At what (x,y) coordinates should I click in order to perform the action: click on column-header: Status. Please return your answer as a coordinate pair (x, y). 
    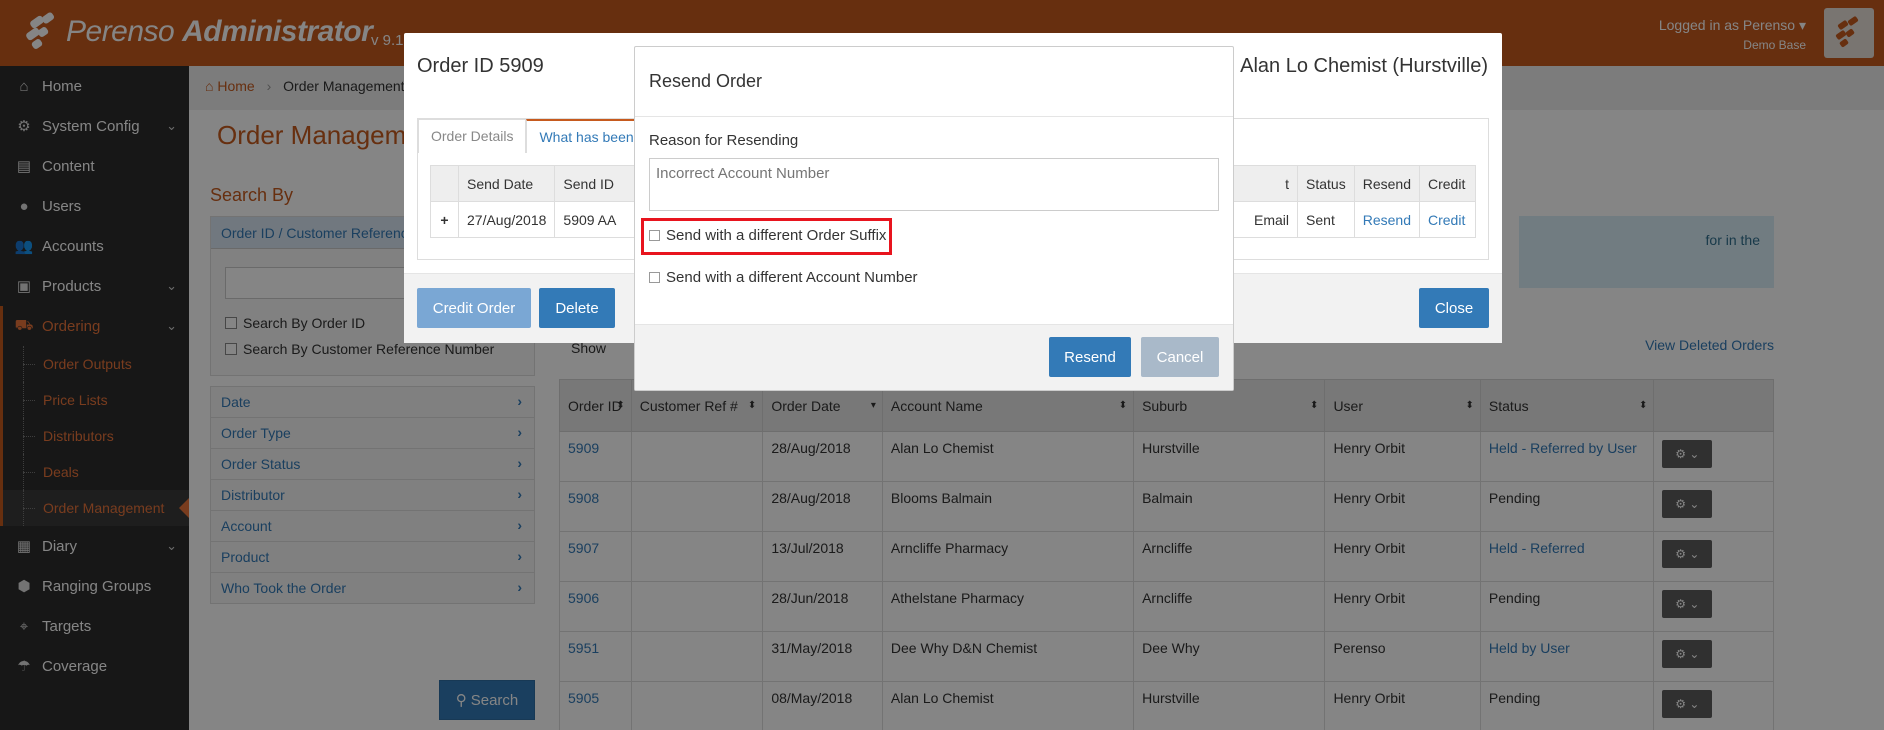
    Looking at the image, I should click on (1326, 183).